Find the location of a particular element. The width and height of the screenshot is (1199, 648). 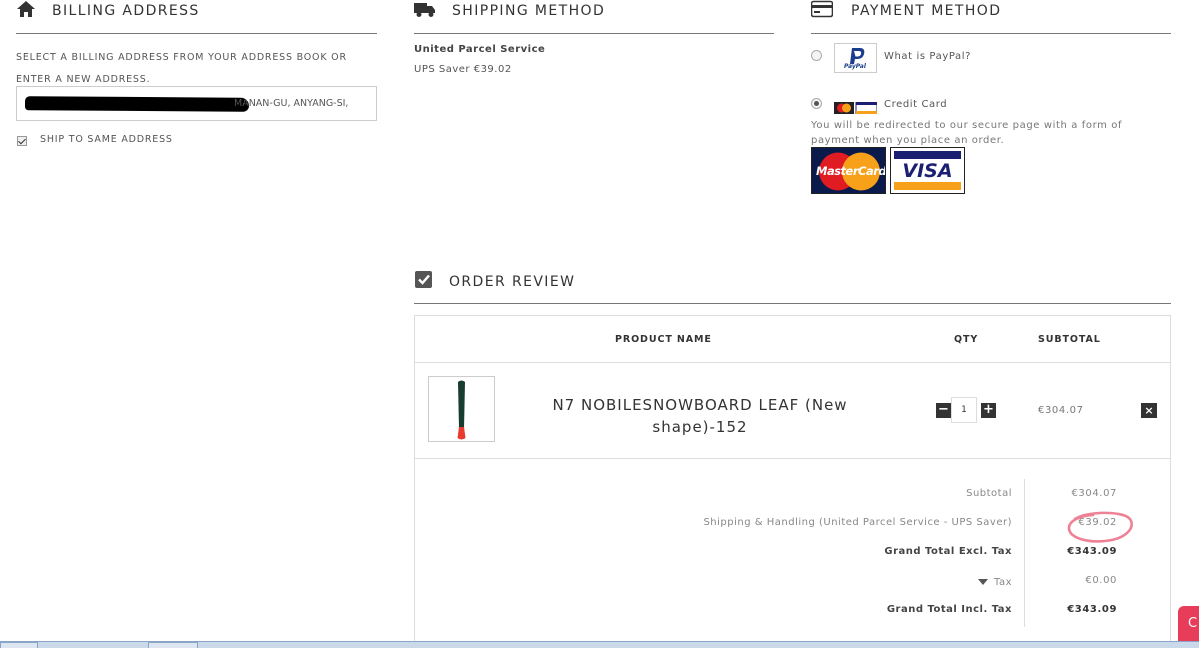

paypal-logo-text: PayPal is located at coordinates (855, 66).